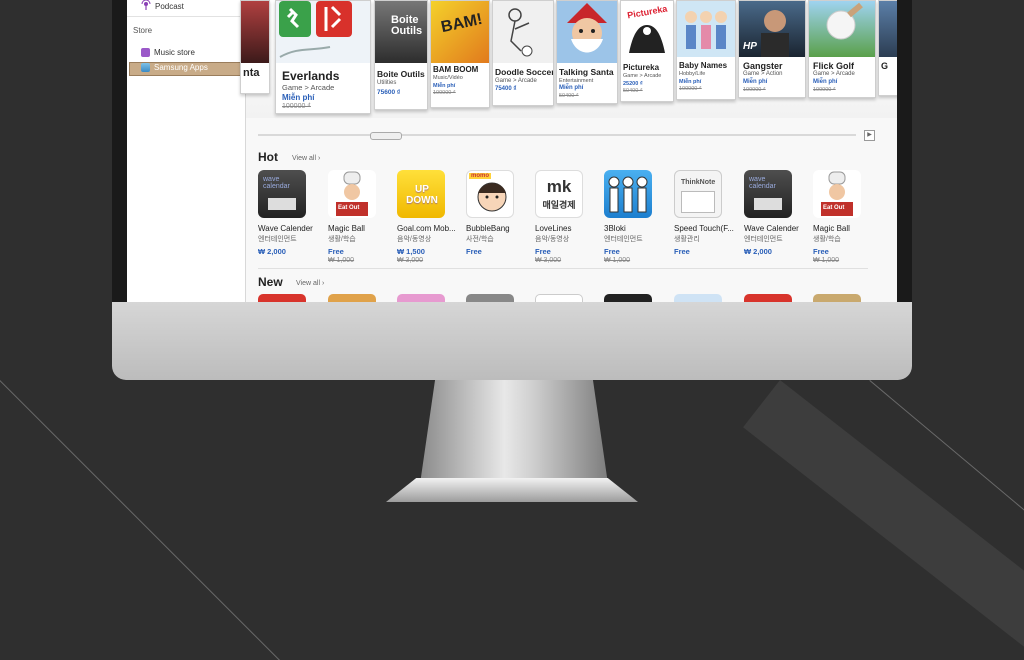  I want to click on sidebar-item-podcast: Podcast, so click(162, 6).